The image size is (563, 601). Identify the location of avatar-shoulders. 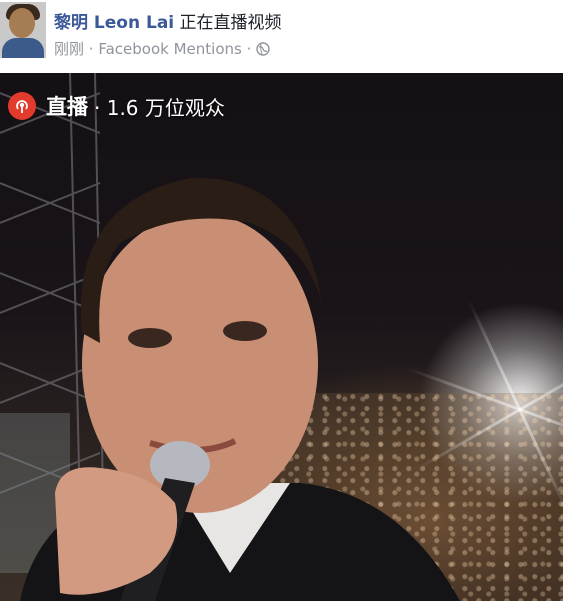
(23, 48).